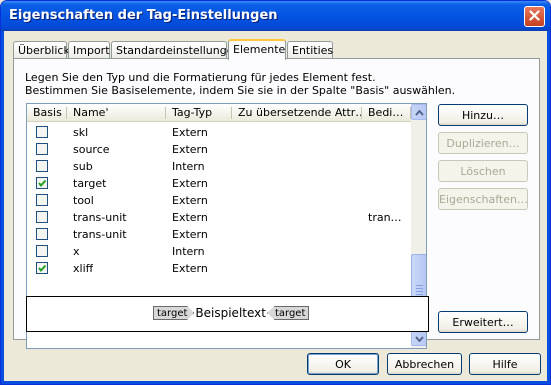  I want to click on scroll-up-arrow-icon, so click(419, 112).